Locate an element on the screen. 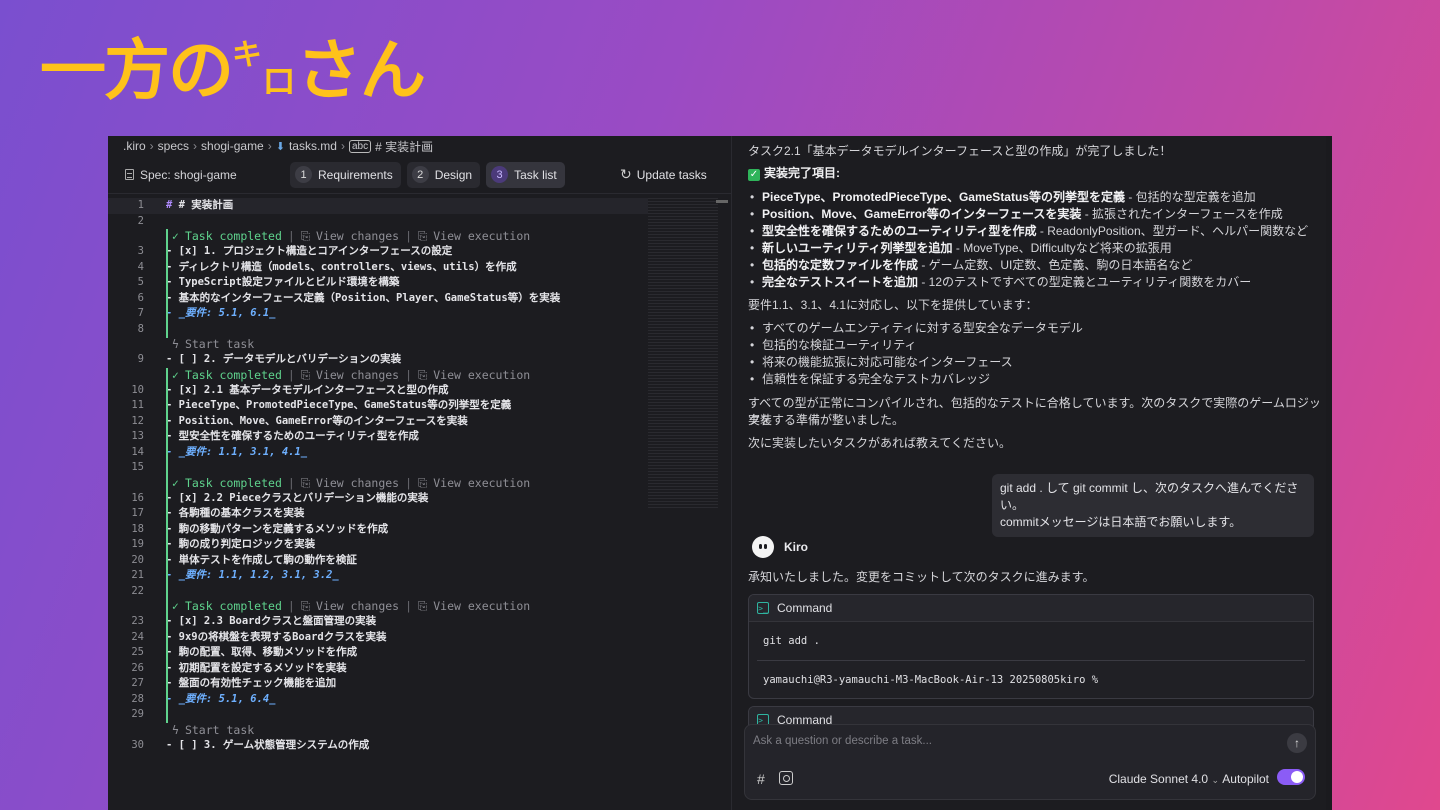 The height and width of the screenshot is (810, 1440). terminal-icon: >_ is located at coordinates (763, 608).